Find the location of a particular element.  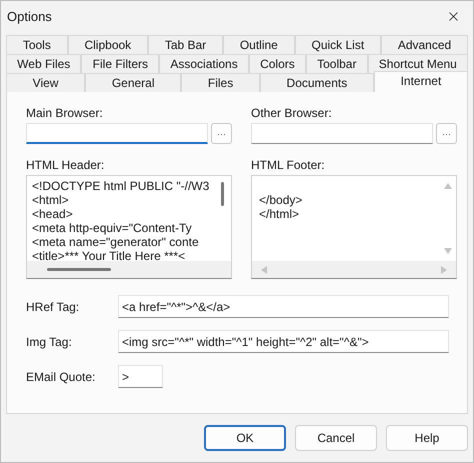

scroll-down-icon is located at coordinates (447, 251).